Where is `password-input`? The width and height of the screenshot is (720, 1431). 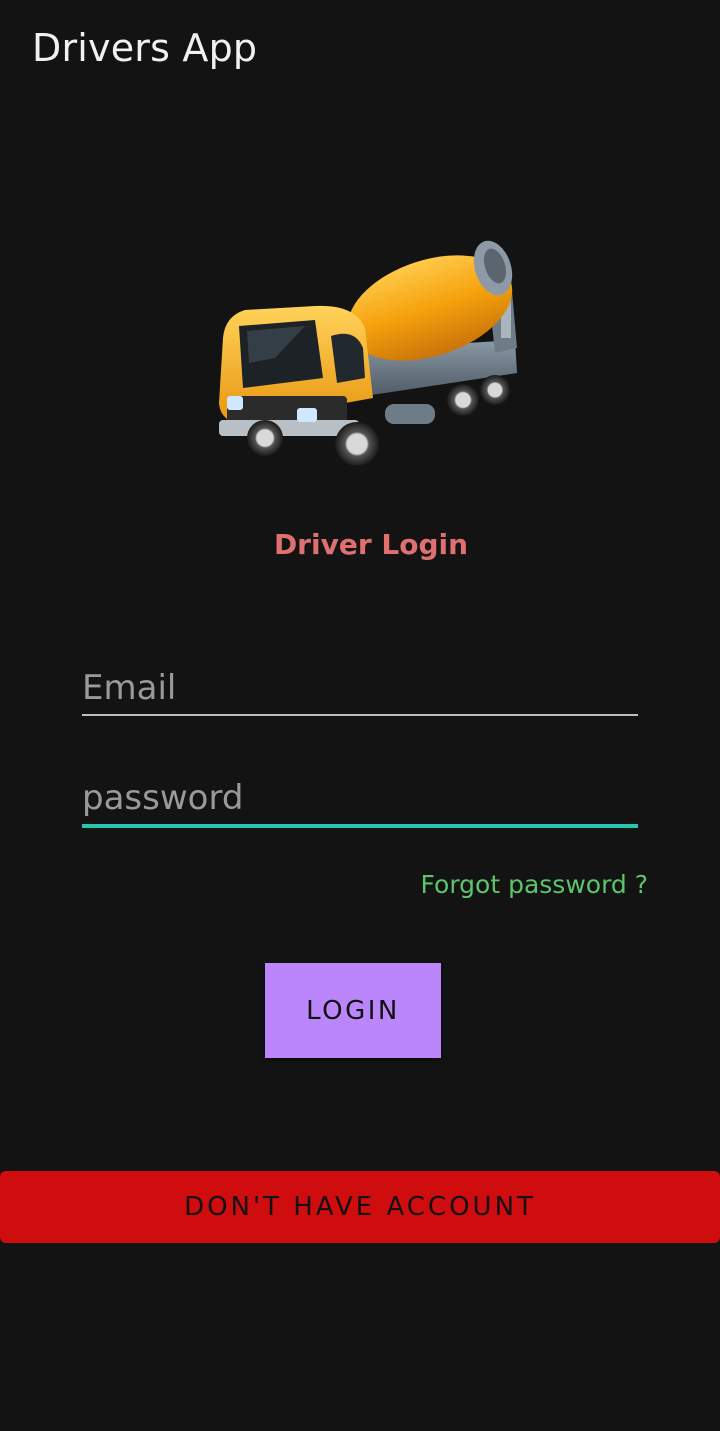 password-input is located at coordinates (360, 798).